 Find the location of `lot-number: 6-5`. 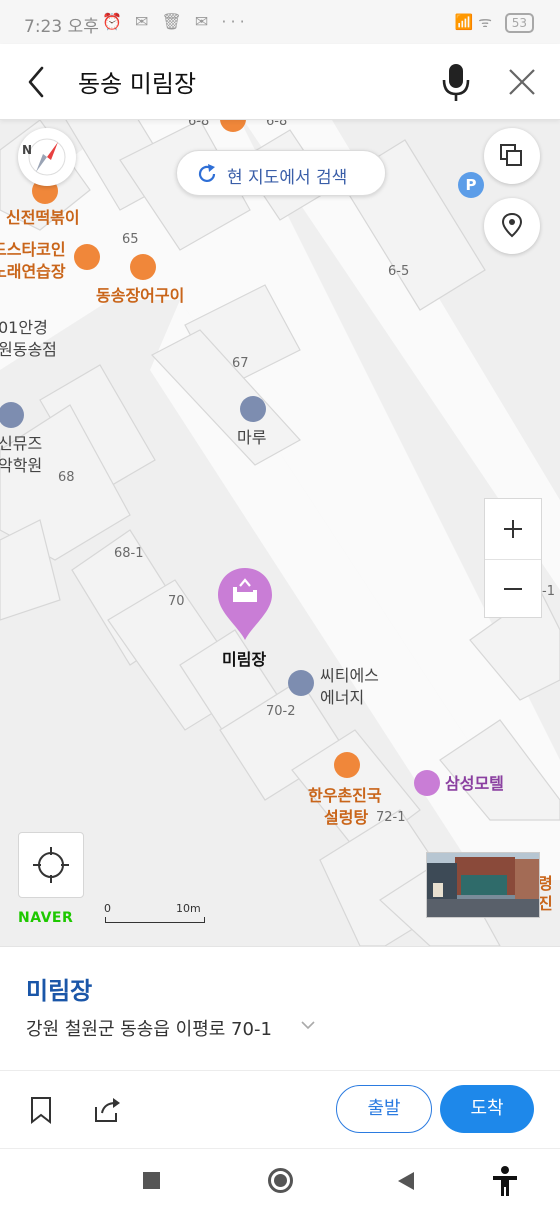

lot-number: 6-5 is located at coordinates (399, 271).